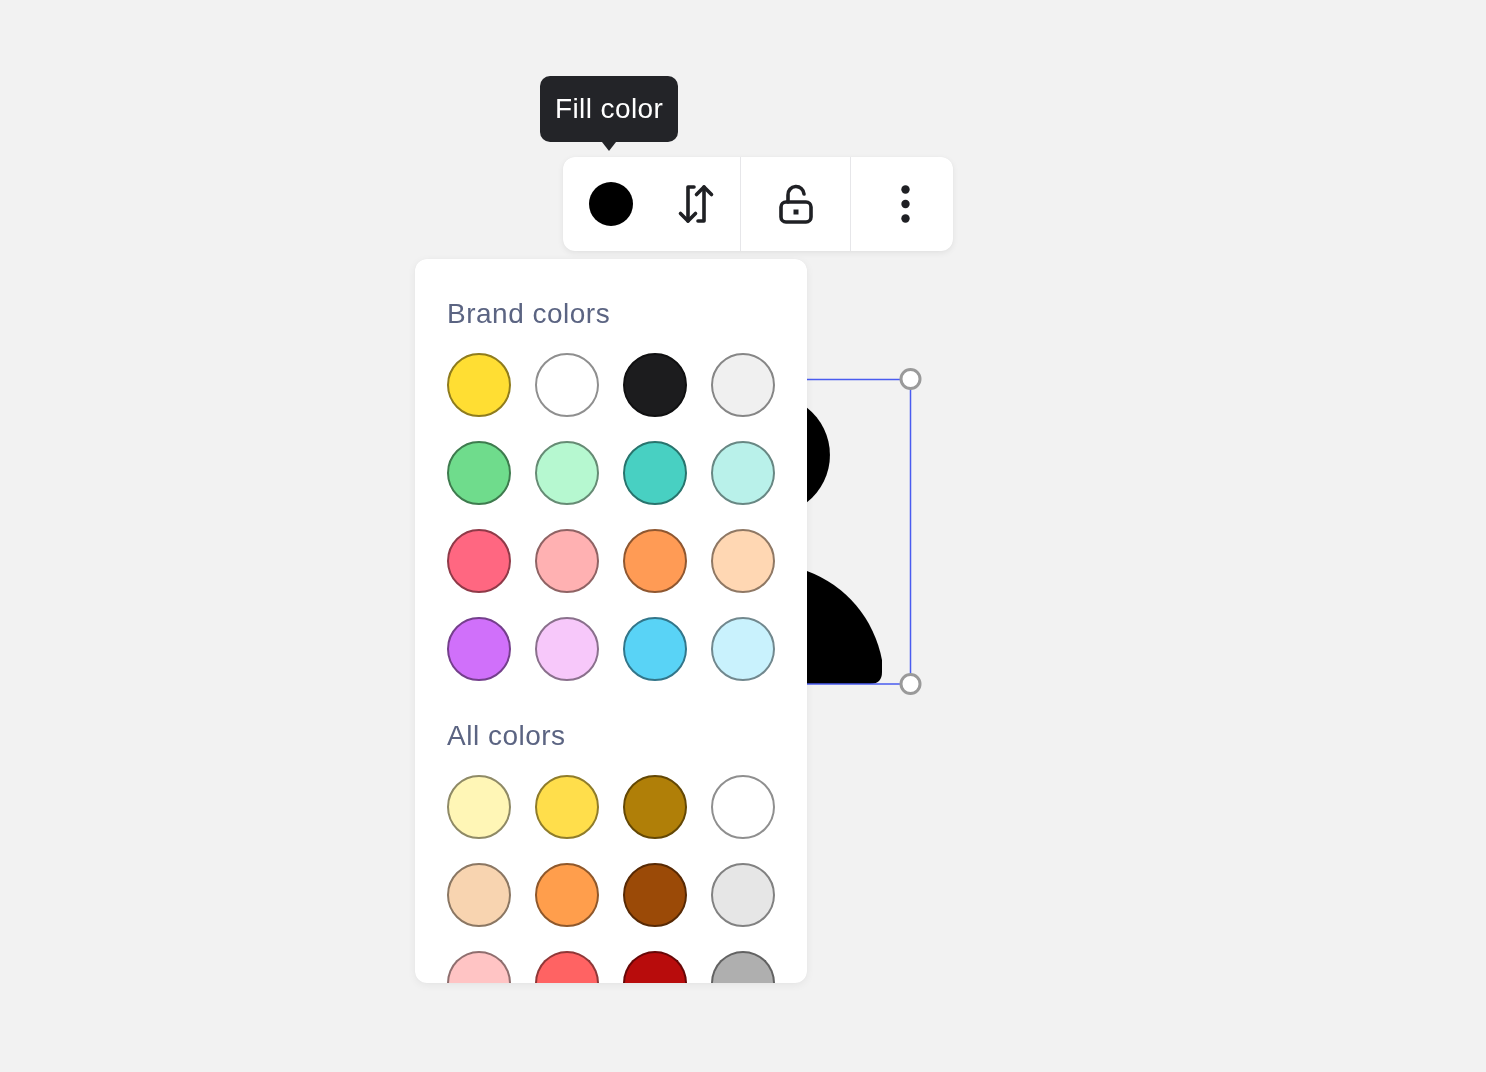 The image size is (1486, 1072). I want to click on swap-arrows-icon, so click(696, 204).